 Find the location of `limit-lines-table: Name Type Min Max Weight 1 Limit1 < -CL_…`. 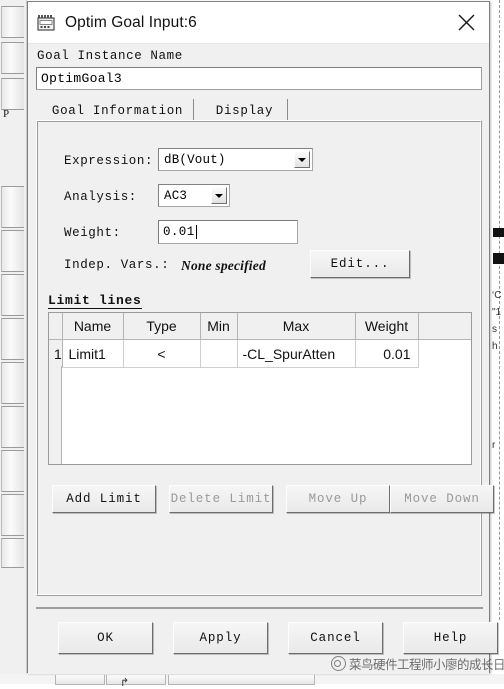

limit-lines-table: Name Type Min Max Weight 1 Limit1 < -CL_… is located at coordinates (260, 340).